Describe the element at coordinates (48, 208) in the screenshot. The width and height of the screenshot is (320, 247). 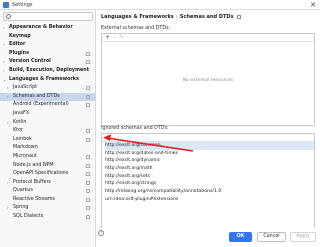
I see `sidebar-item: › Spring` at that location.